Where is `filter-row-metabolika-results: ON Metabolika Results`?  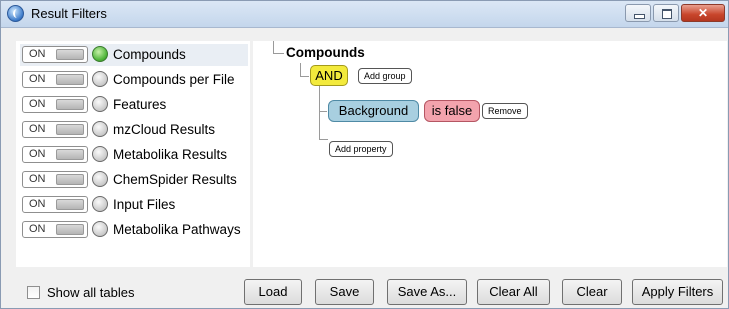
filter-row-metabolika-results: ON Metabolika Results is located at coordinates (134, 155).